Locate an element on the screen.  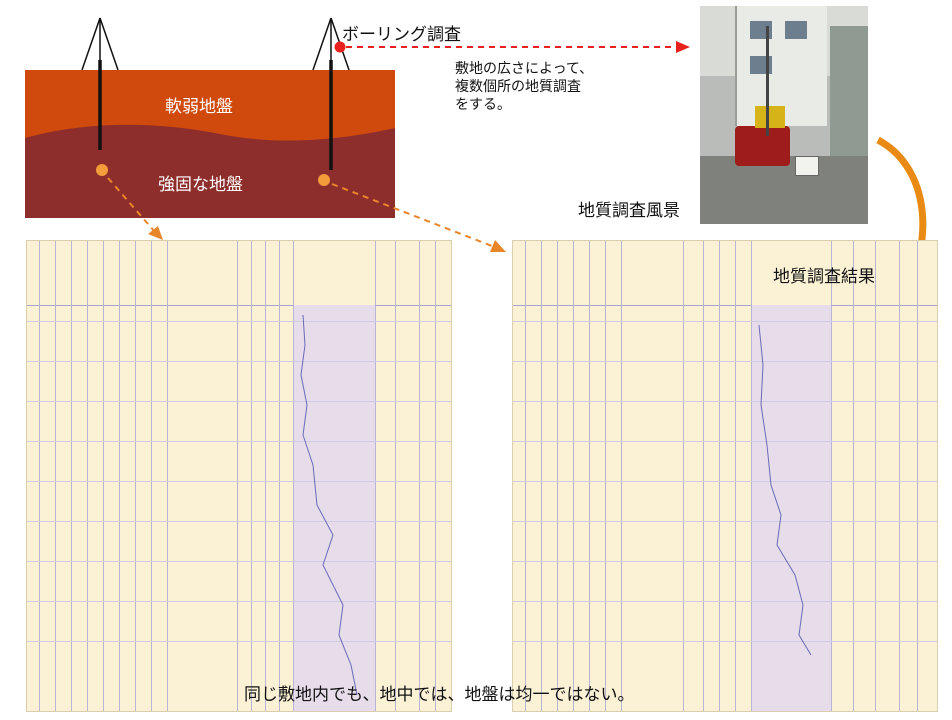
sample-point-left is located at coordinates (102, 170).